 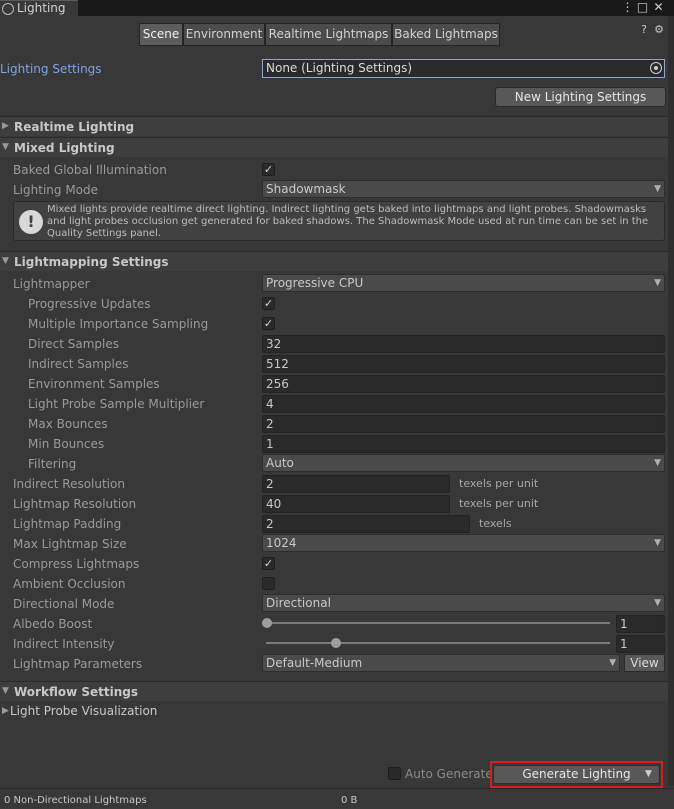 What do you see at coordinates (463, 543) in the screenshot?
I see `max-lightmap-size-dropdown: 1024 ▼` at bounding box center [463, 543].